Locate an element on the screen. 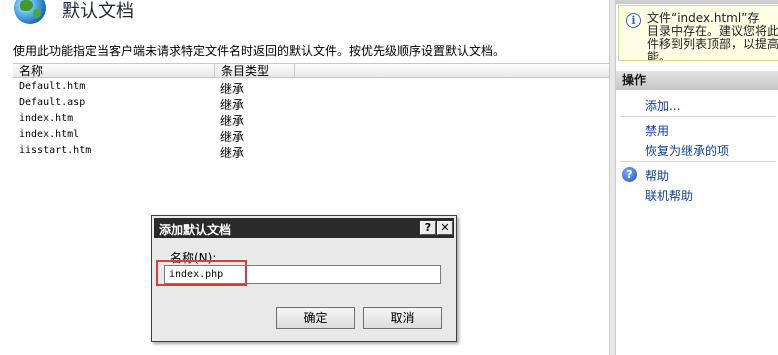 The height and width of the screenshot is (355, 778). actions-header: 操作 is located at coordinates (697, 80).